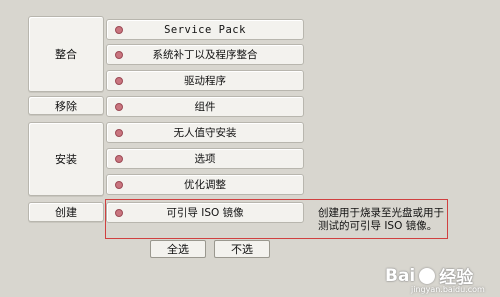 This screenshot has height=297, width=500. I want to click on group-create-label: 创建, so click(66, 212).